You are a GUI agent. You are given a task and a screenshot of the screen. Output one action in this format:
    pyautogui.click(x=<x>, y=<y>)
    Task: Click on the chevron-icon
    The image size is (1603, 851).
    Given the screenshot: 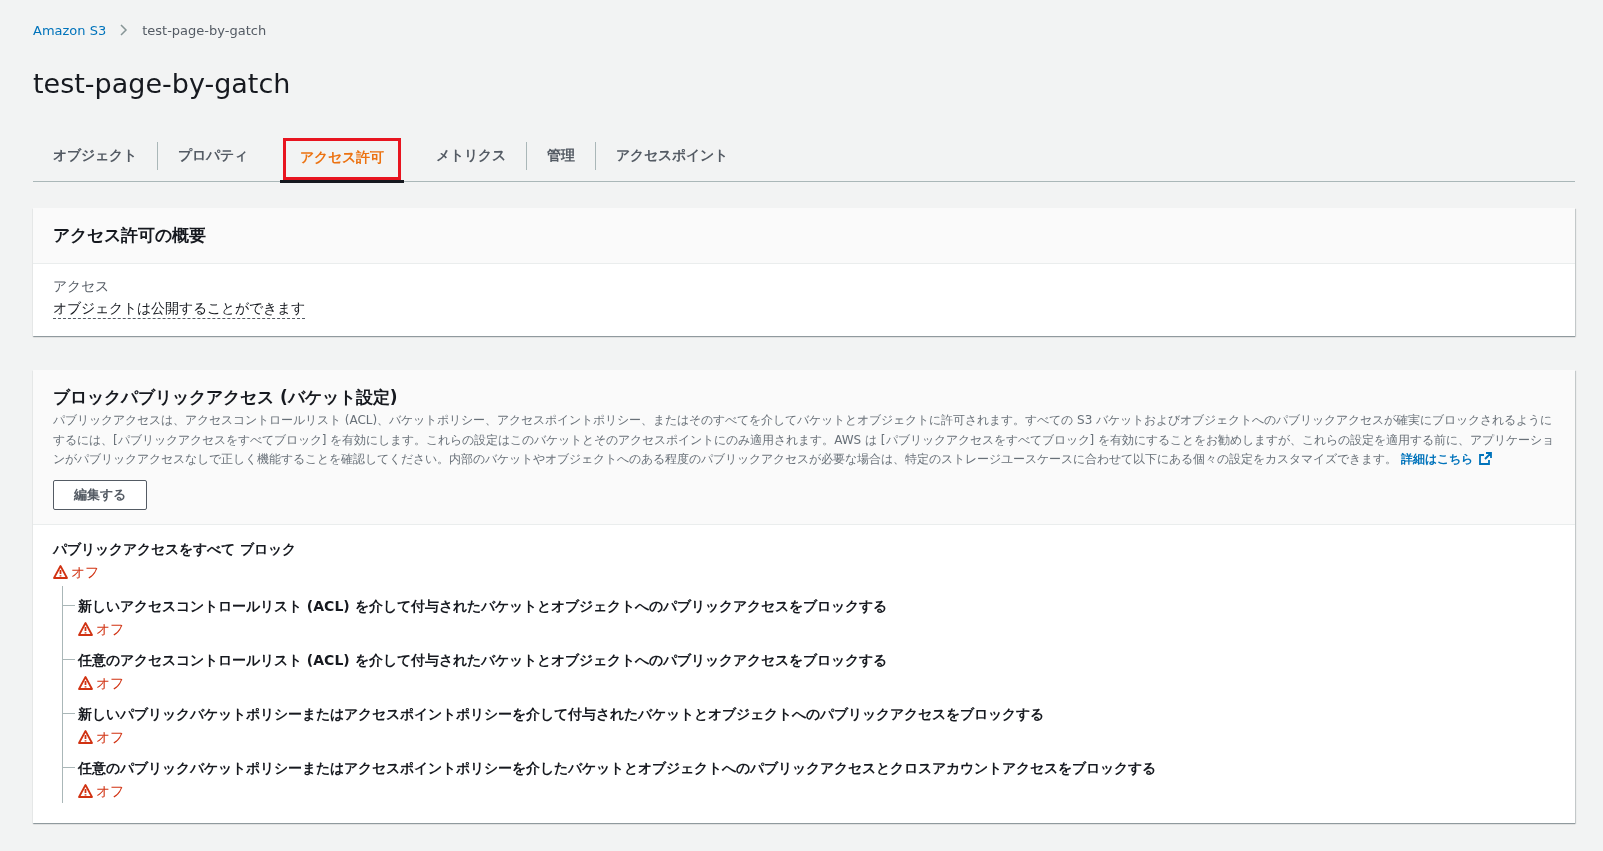 What is the action you would take?
    pyautogui.click(x=124, y=30)
    